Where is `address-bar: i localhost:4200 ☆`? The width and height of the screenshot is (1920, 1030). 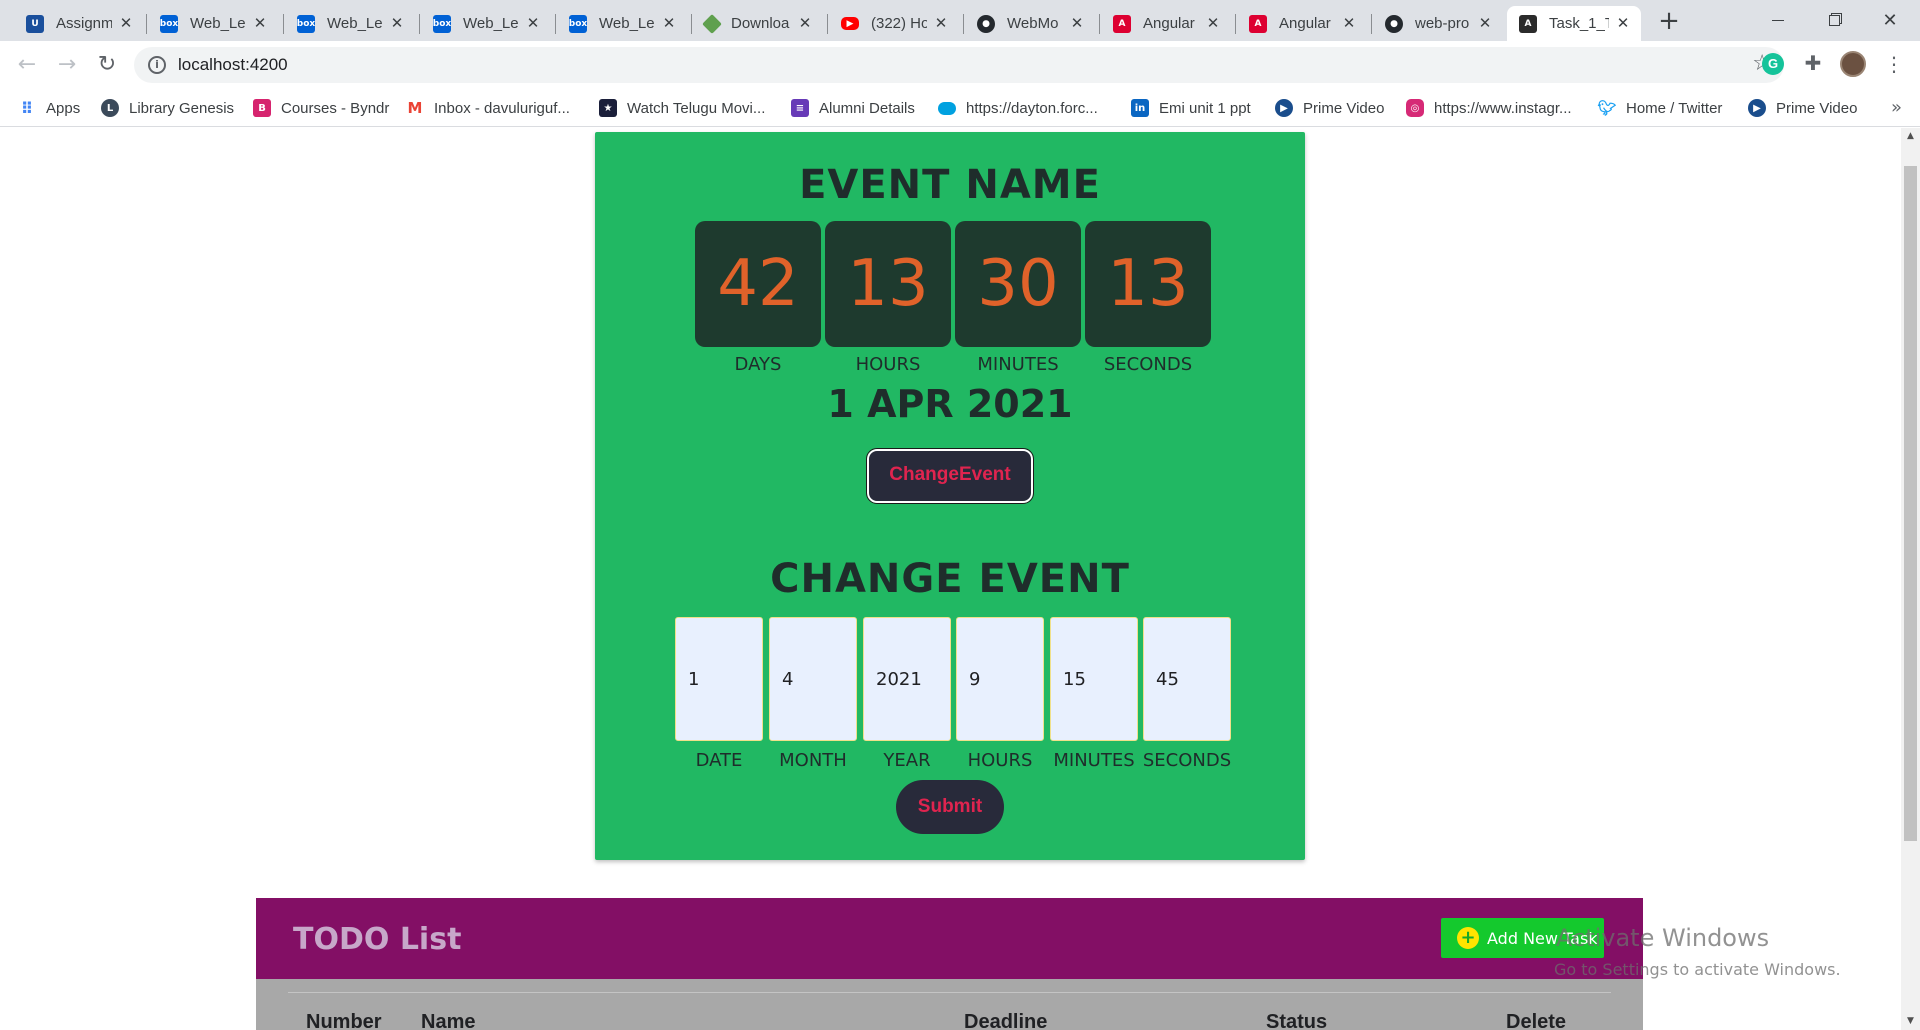 address-bar: i localhost:4200 ☆ is located at coordinates (959, 65).